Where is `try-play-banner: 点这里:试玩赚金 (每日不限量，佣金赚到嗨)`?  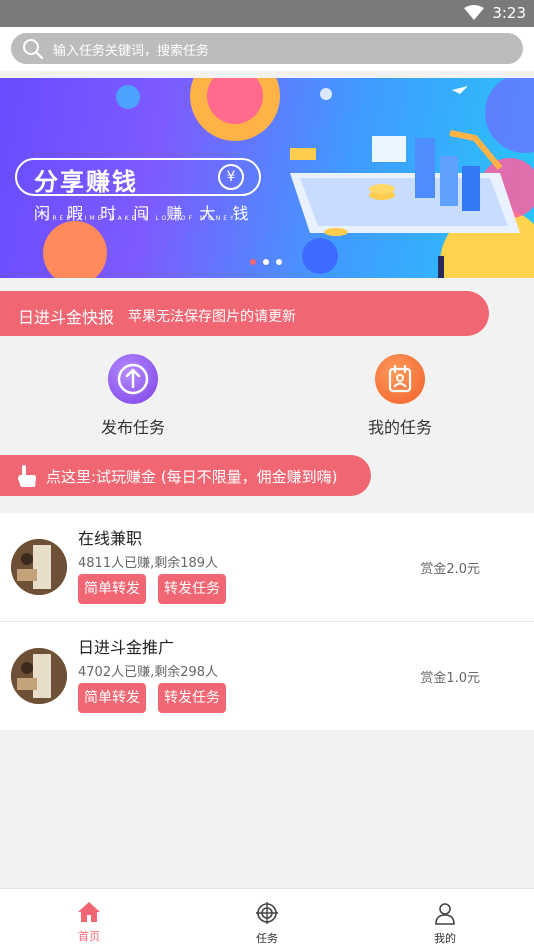
try-play-banner: 点这里:试玩赚金 (每日不限量，佣金赚到嗨) is located at coordinates (185, 475).